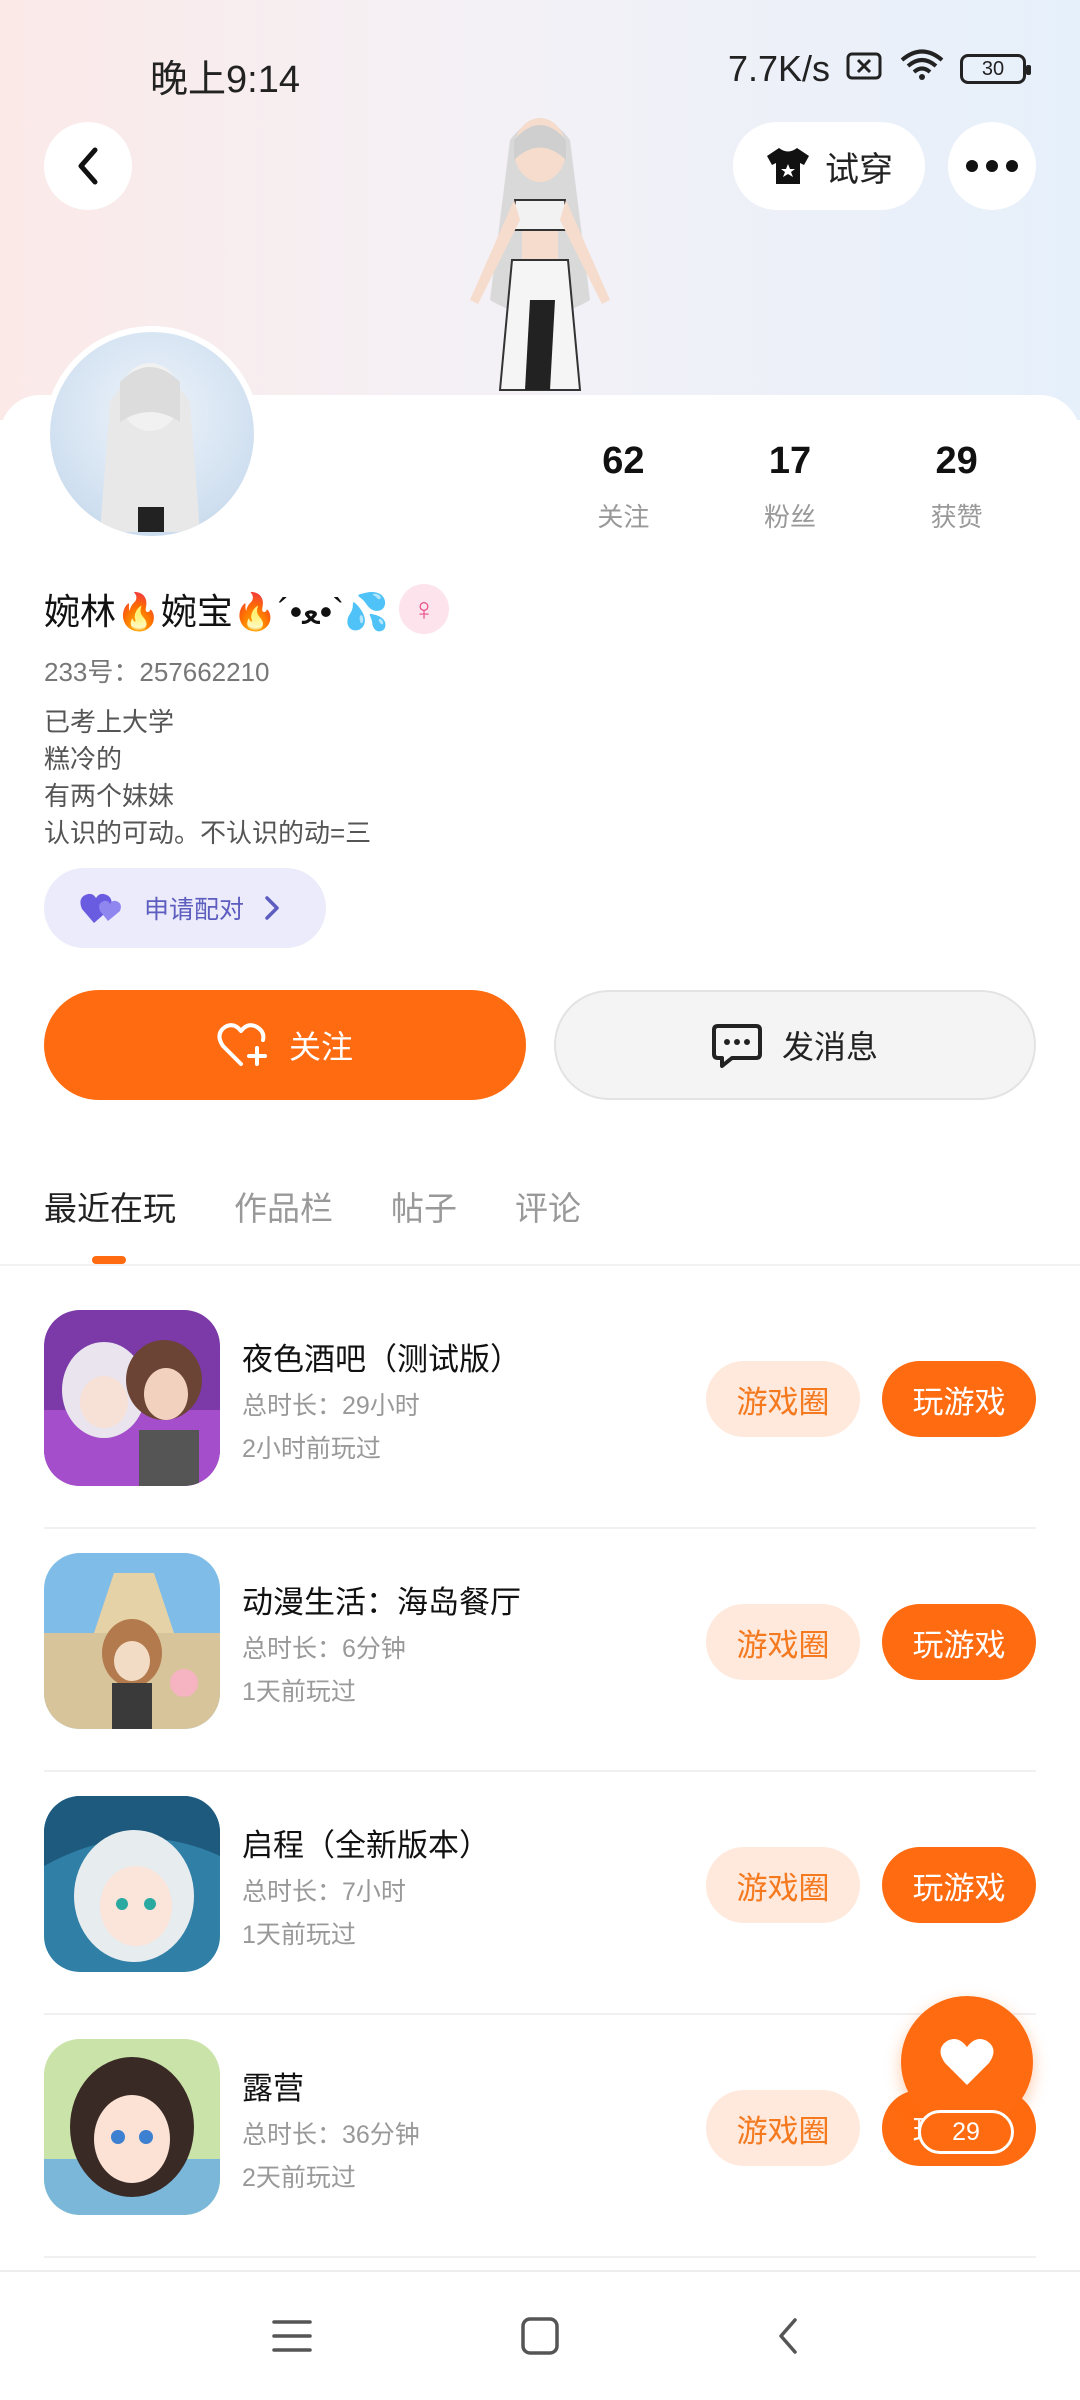 The height and width of the screenshot is (2400, 1080). Describe the element at coordinates (778, 68) in the screenshot. I see `network-speed: 7.7K/s` at that location.